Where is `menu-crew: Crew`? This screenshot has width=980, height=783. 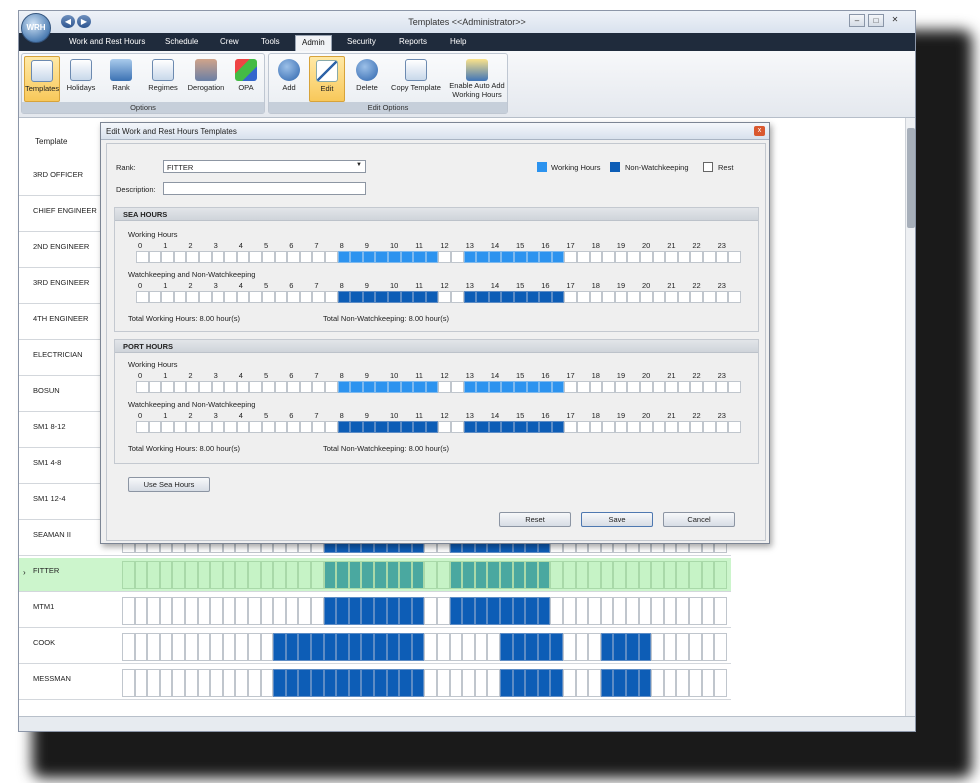
menu-crew: Crew is located at coordinates (229, 43).